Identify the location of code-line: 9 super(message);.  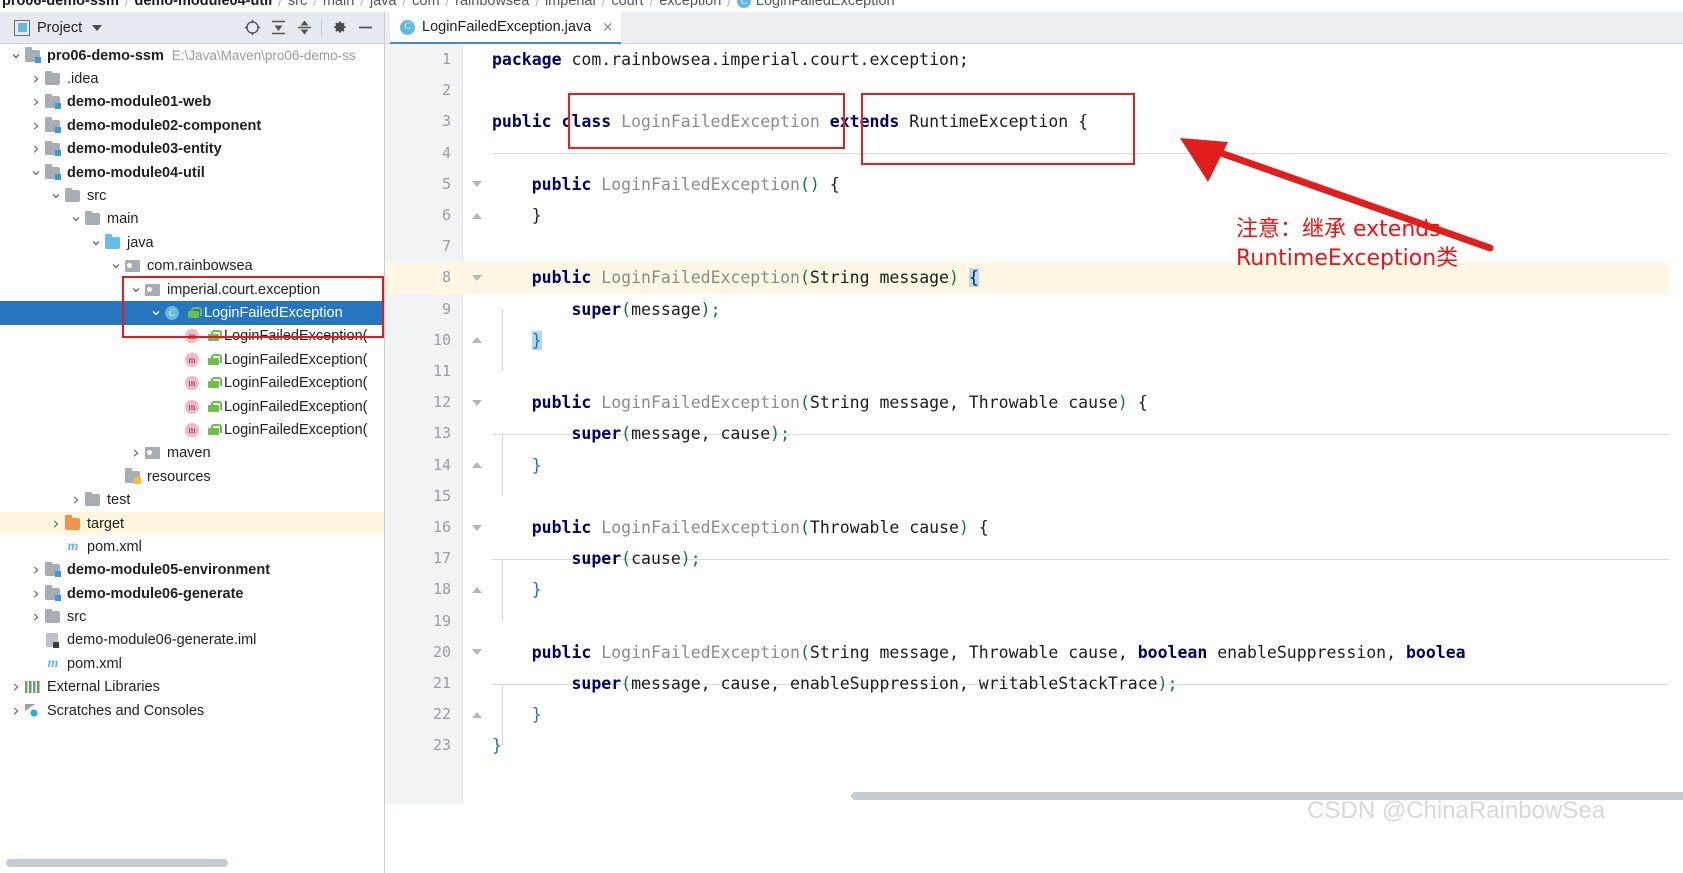
(1034, 309).